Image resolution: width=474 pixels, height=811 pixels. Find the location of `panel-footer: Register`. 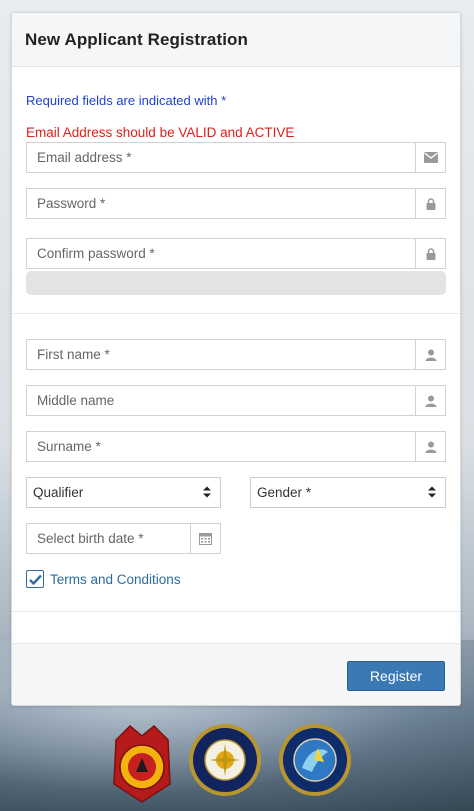

panel-footer: Register is located at coordinates (236, 674).